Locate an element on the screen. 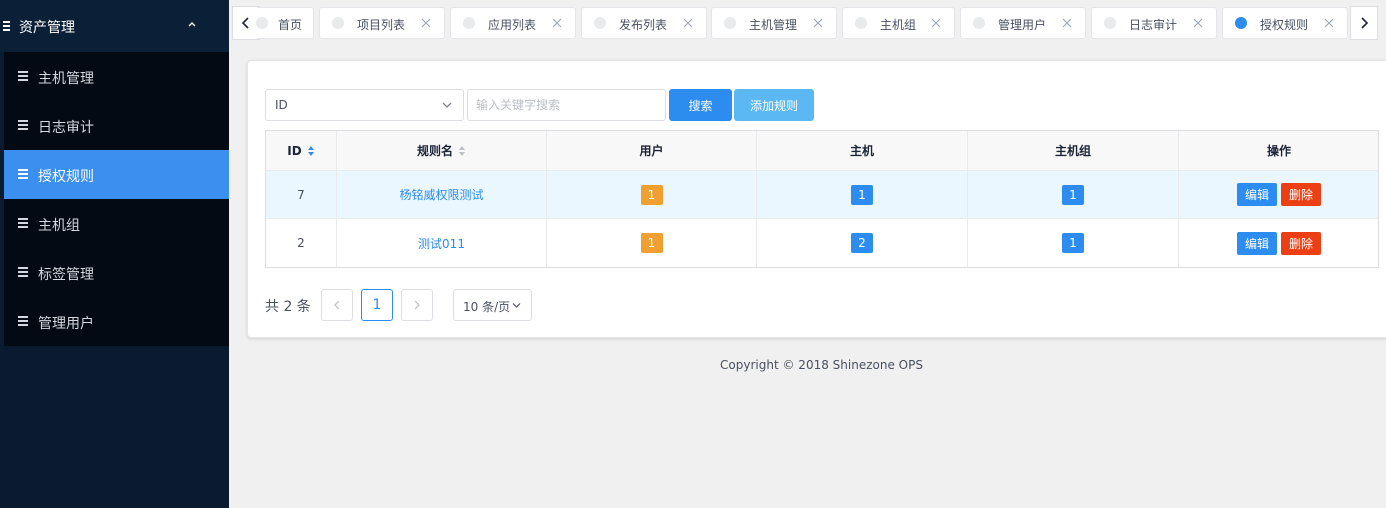 The image size is (1386, 508). tab-release-list: 发布列表 is located at coordinates (644, 23).